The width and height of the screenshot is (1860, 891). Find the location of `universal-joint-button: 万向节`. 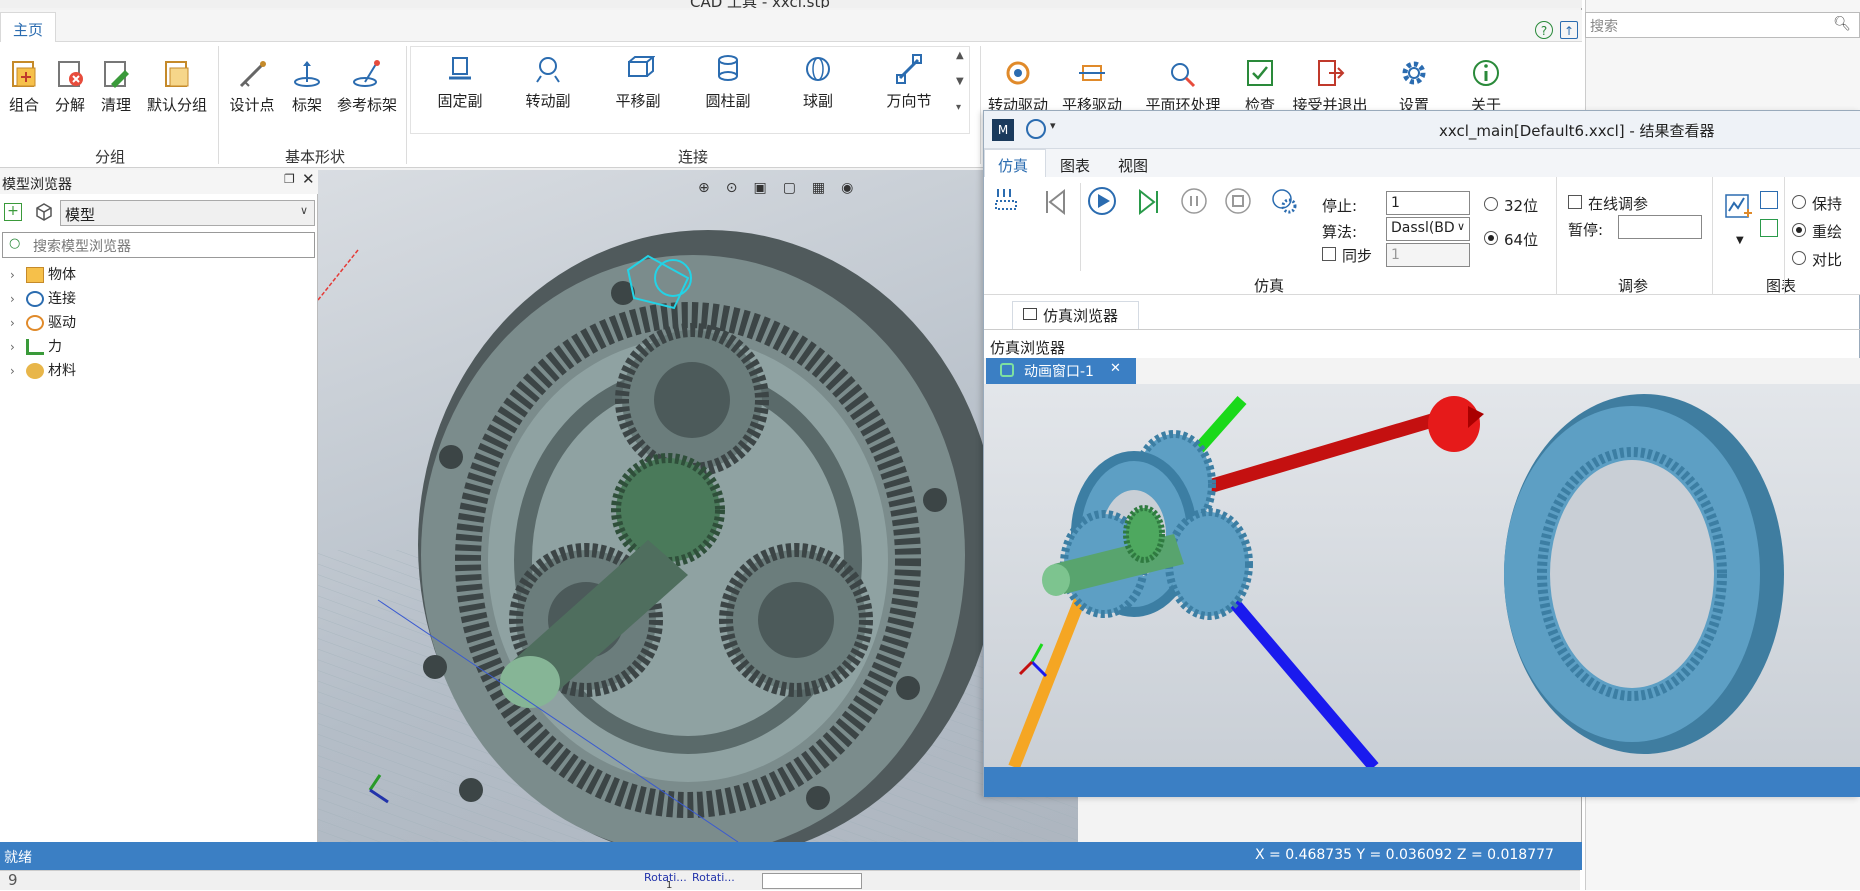

universal-joint-button: 万向节 is located at coordinates (909, 81).